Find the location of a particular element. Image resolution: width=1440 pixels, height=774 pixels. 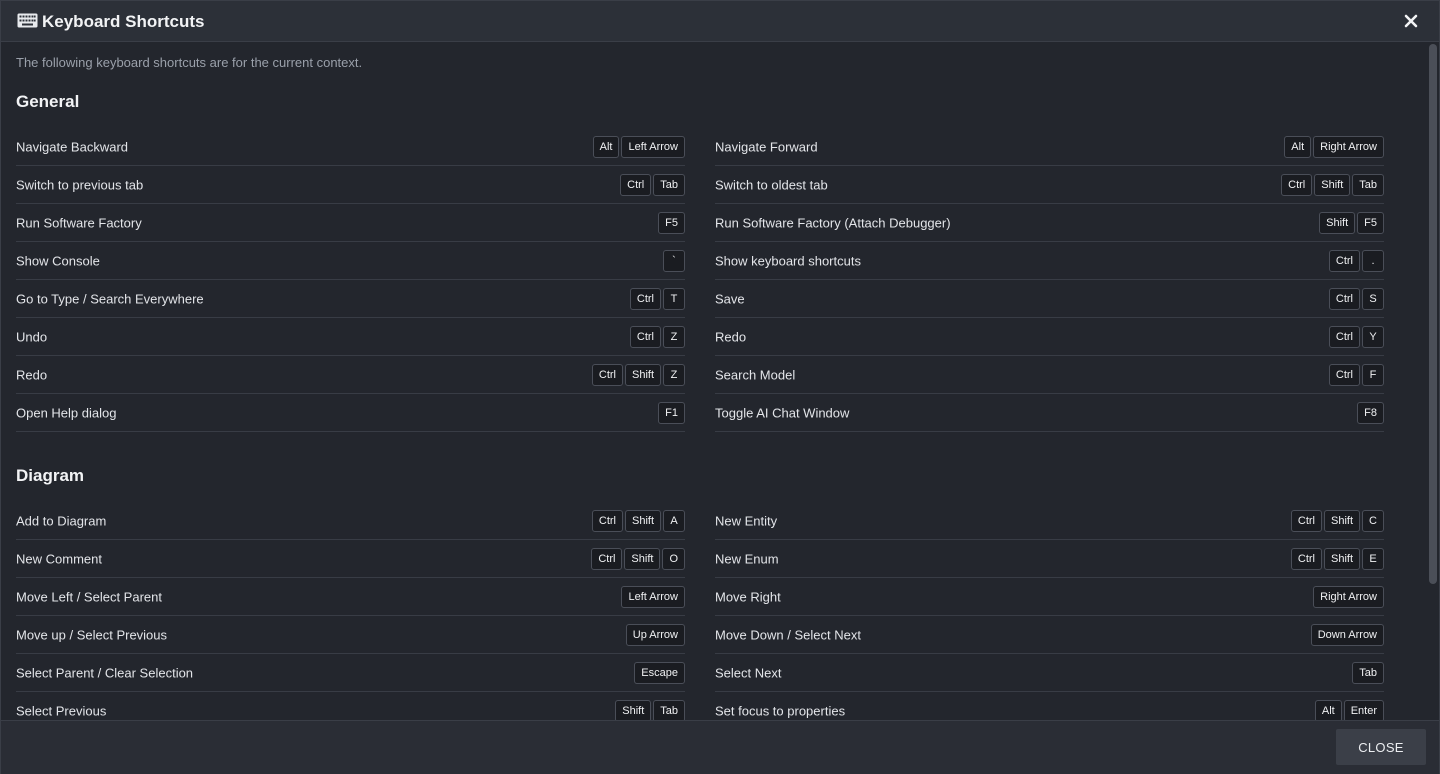

shortcut-label: Undo is located at coordinates (32, 337).